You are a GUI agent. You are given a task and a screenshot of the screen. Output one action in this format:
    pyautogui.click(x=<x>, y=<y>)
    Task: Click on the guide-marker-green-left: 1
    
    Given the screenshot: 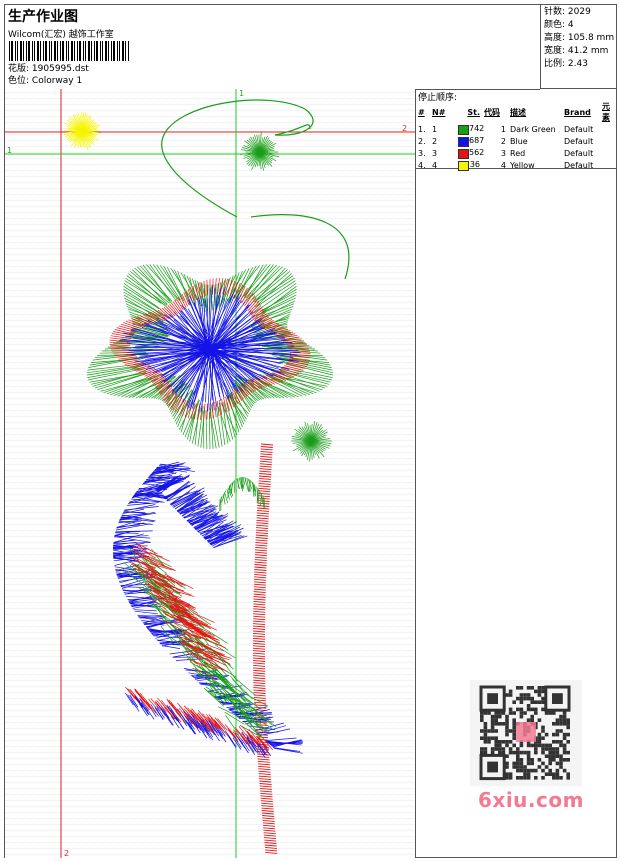 What is the action you would take?
    pyautogui.click(x=9, y=150)
    